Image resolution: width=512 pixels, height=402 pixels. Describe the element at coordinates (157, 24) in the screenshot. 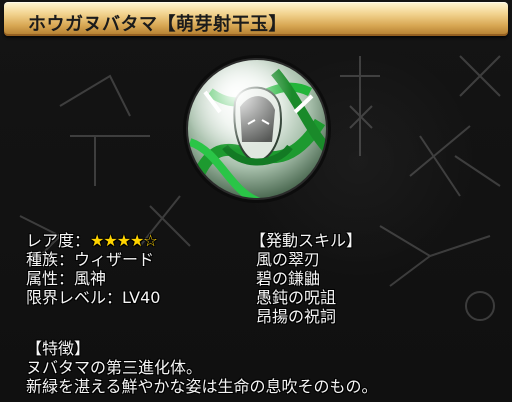

I see `card-title: ホウガヌバタマ【萌芽射干玉】` at that location.